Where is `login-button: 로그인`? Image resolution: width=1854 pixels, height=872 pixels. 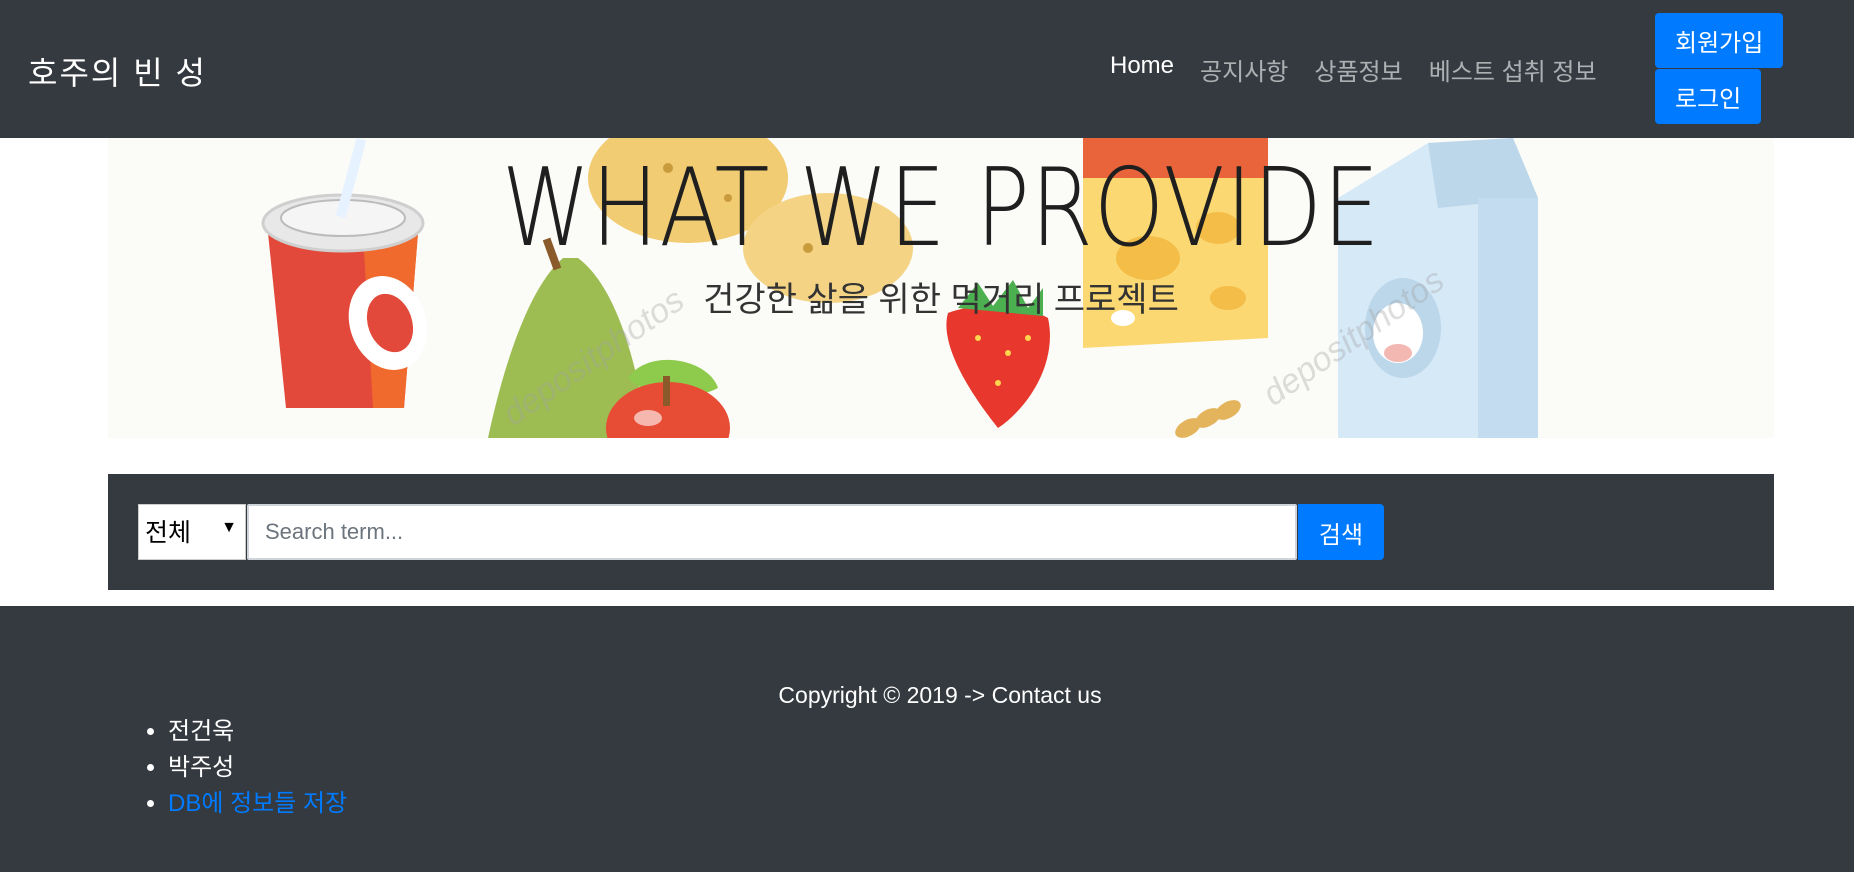 login-button: 로그인 is located at coordinates (1708, 96).